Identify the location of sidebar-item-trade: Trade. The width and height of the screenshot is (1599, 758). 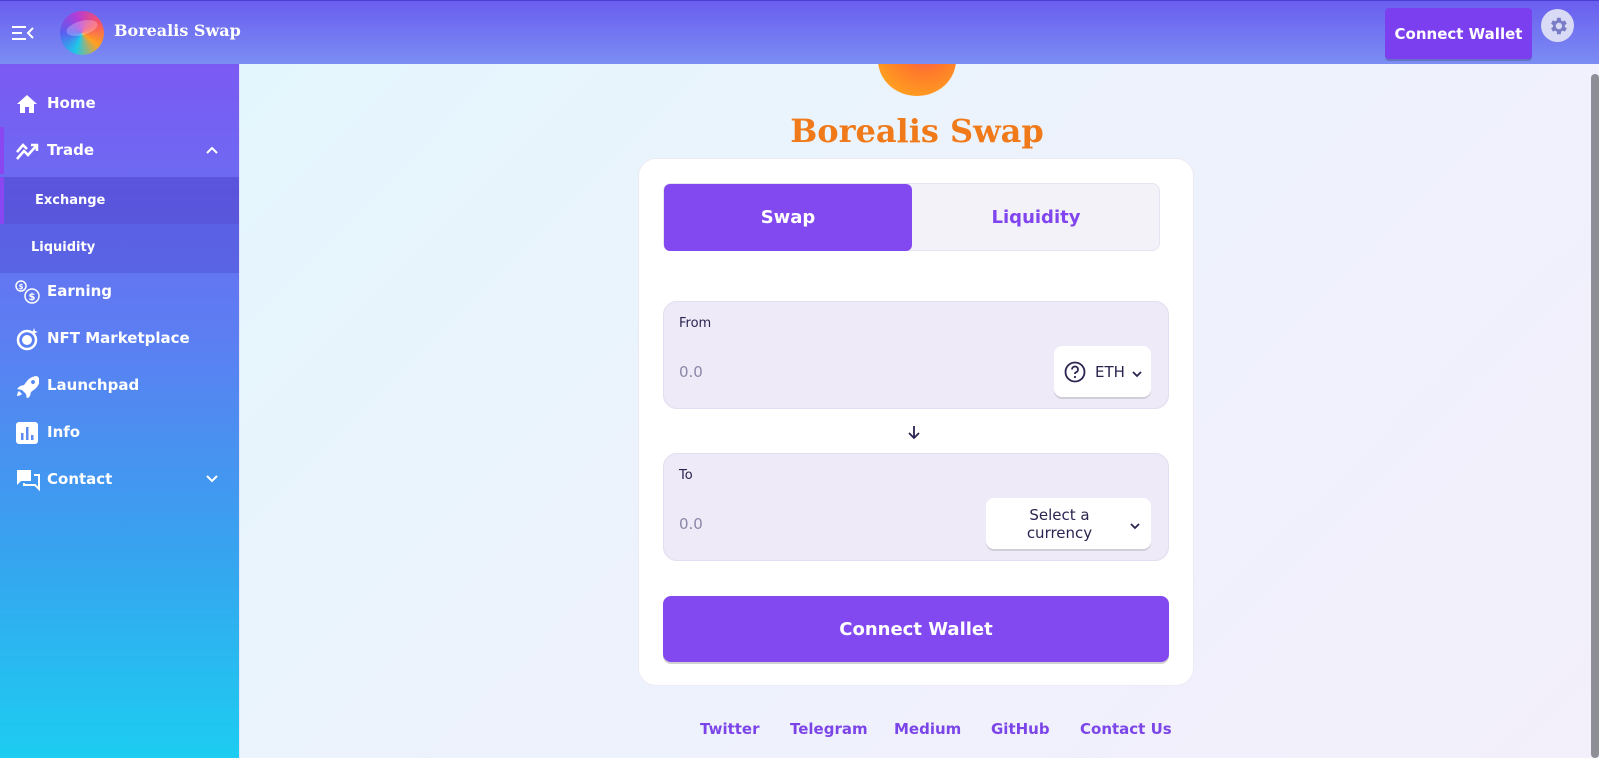
(119, 150).